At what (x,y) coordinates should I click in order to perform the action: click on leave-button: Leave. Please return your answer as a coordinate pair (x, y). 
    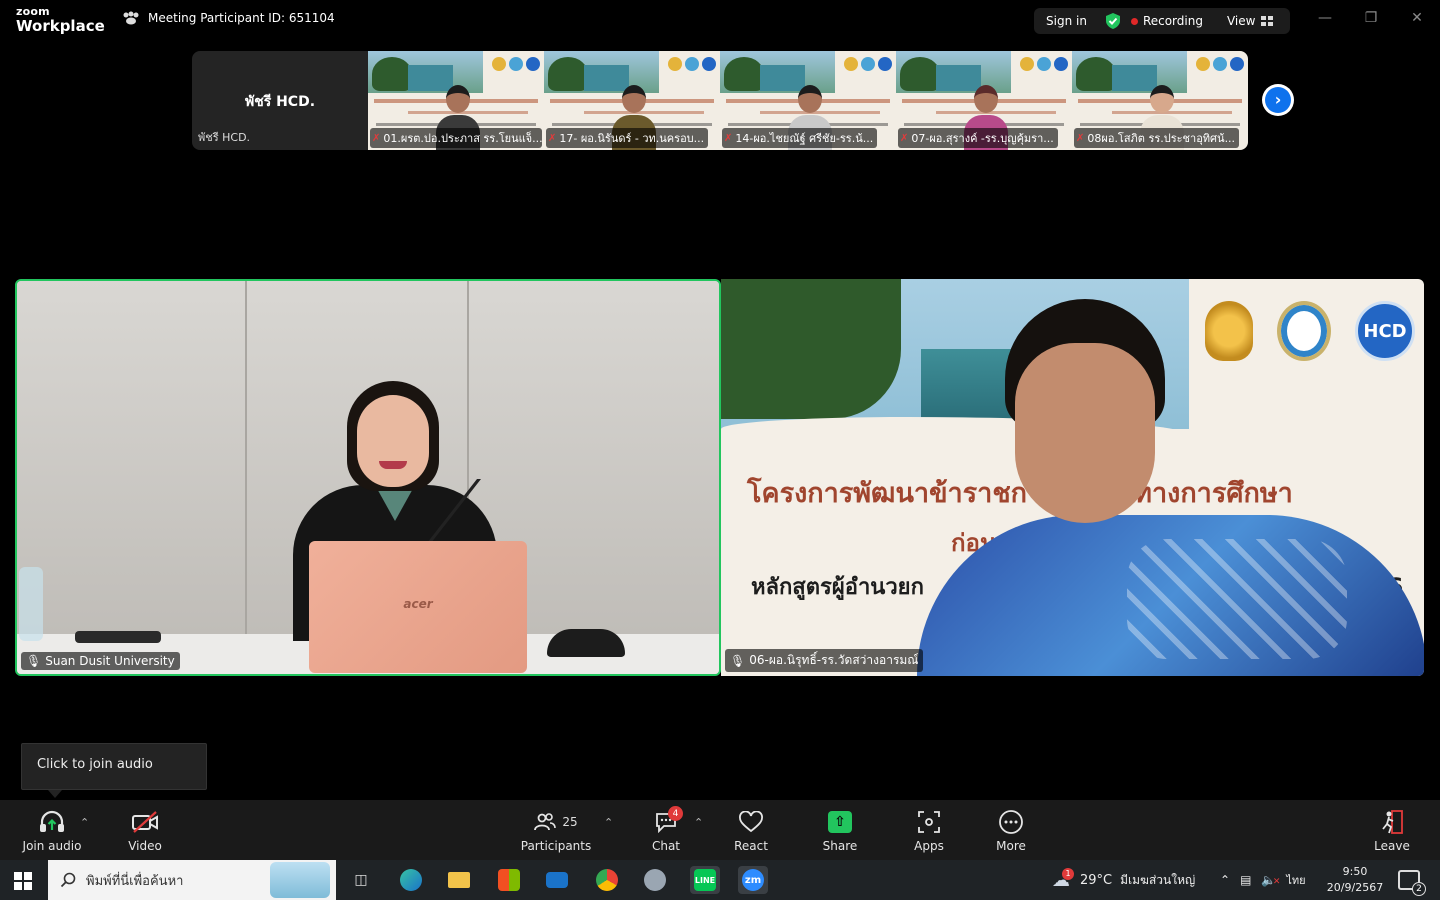
    Looking at the image, I should click on (1392, 830).